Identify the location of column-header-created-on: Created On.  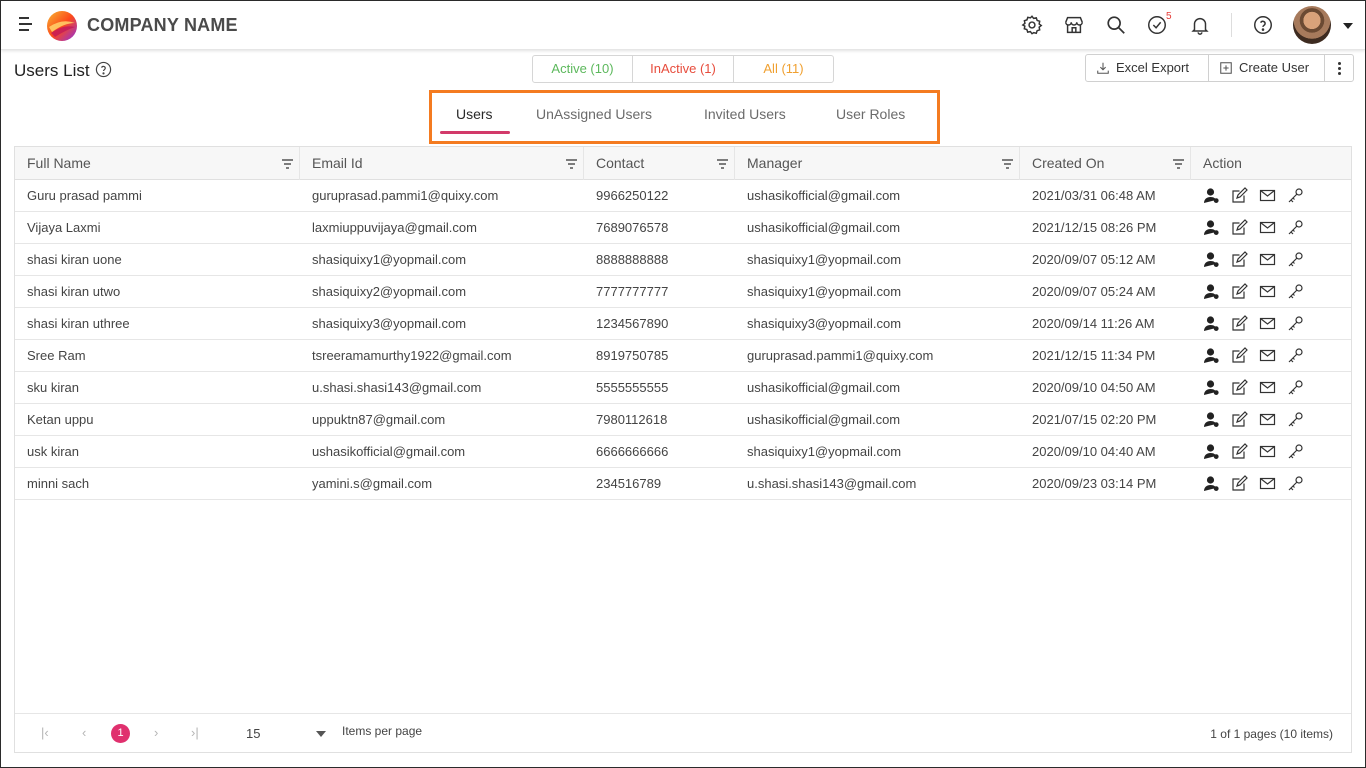
(1105, 163).